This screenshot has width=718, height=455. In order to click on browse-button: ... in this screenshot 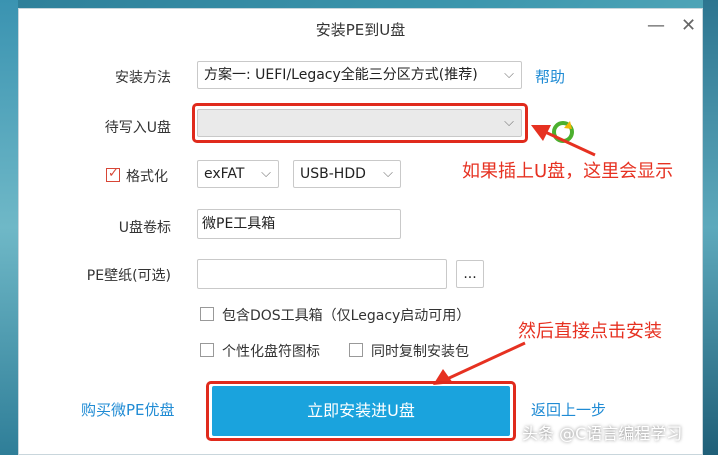, I will do `click(470, 274)`.